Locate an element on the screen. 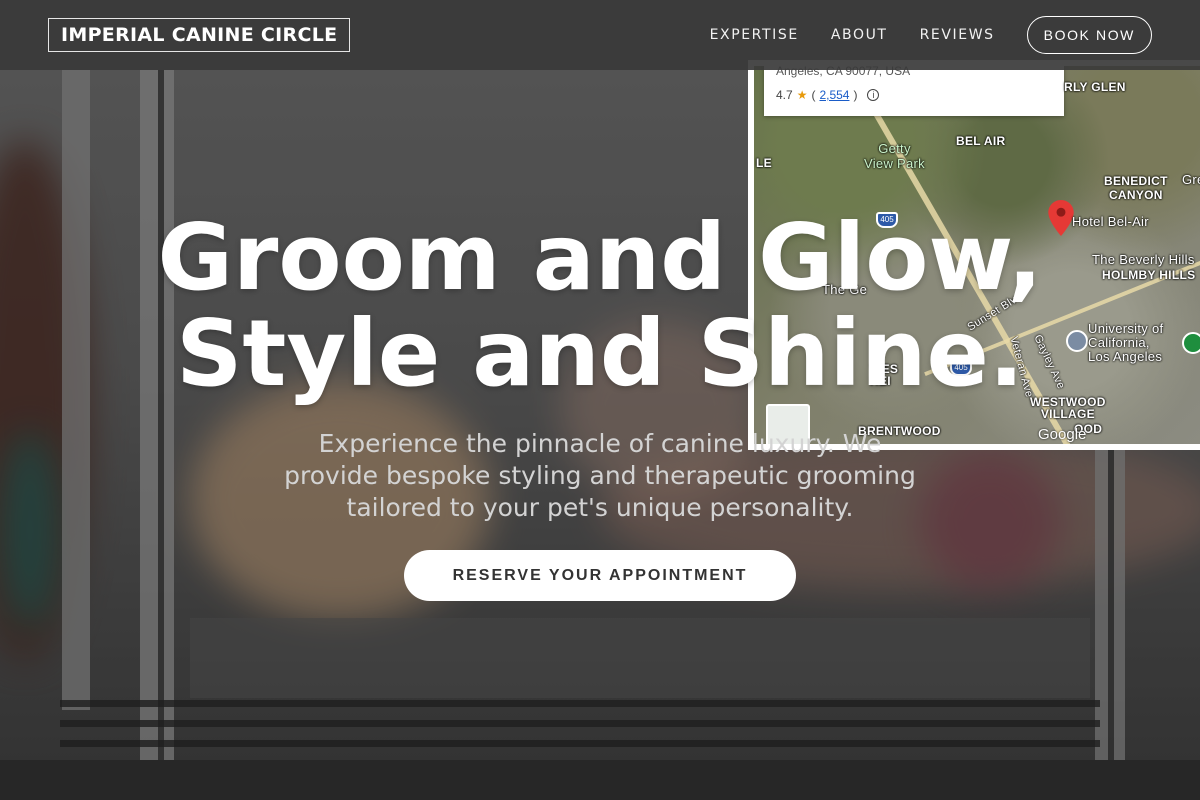 This screenshot has width=1200, height=800. hero-title-line-1: Groom and Glow, is located at coordinates (600, 257).